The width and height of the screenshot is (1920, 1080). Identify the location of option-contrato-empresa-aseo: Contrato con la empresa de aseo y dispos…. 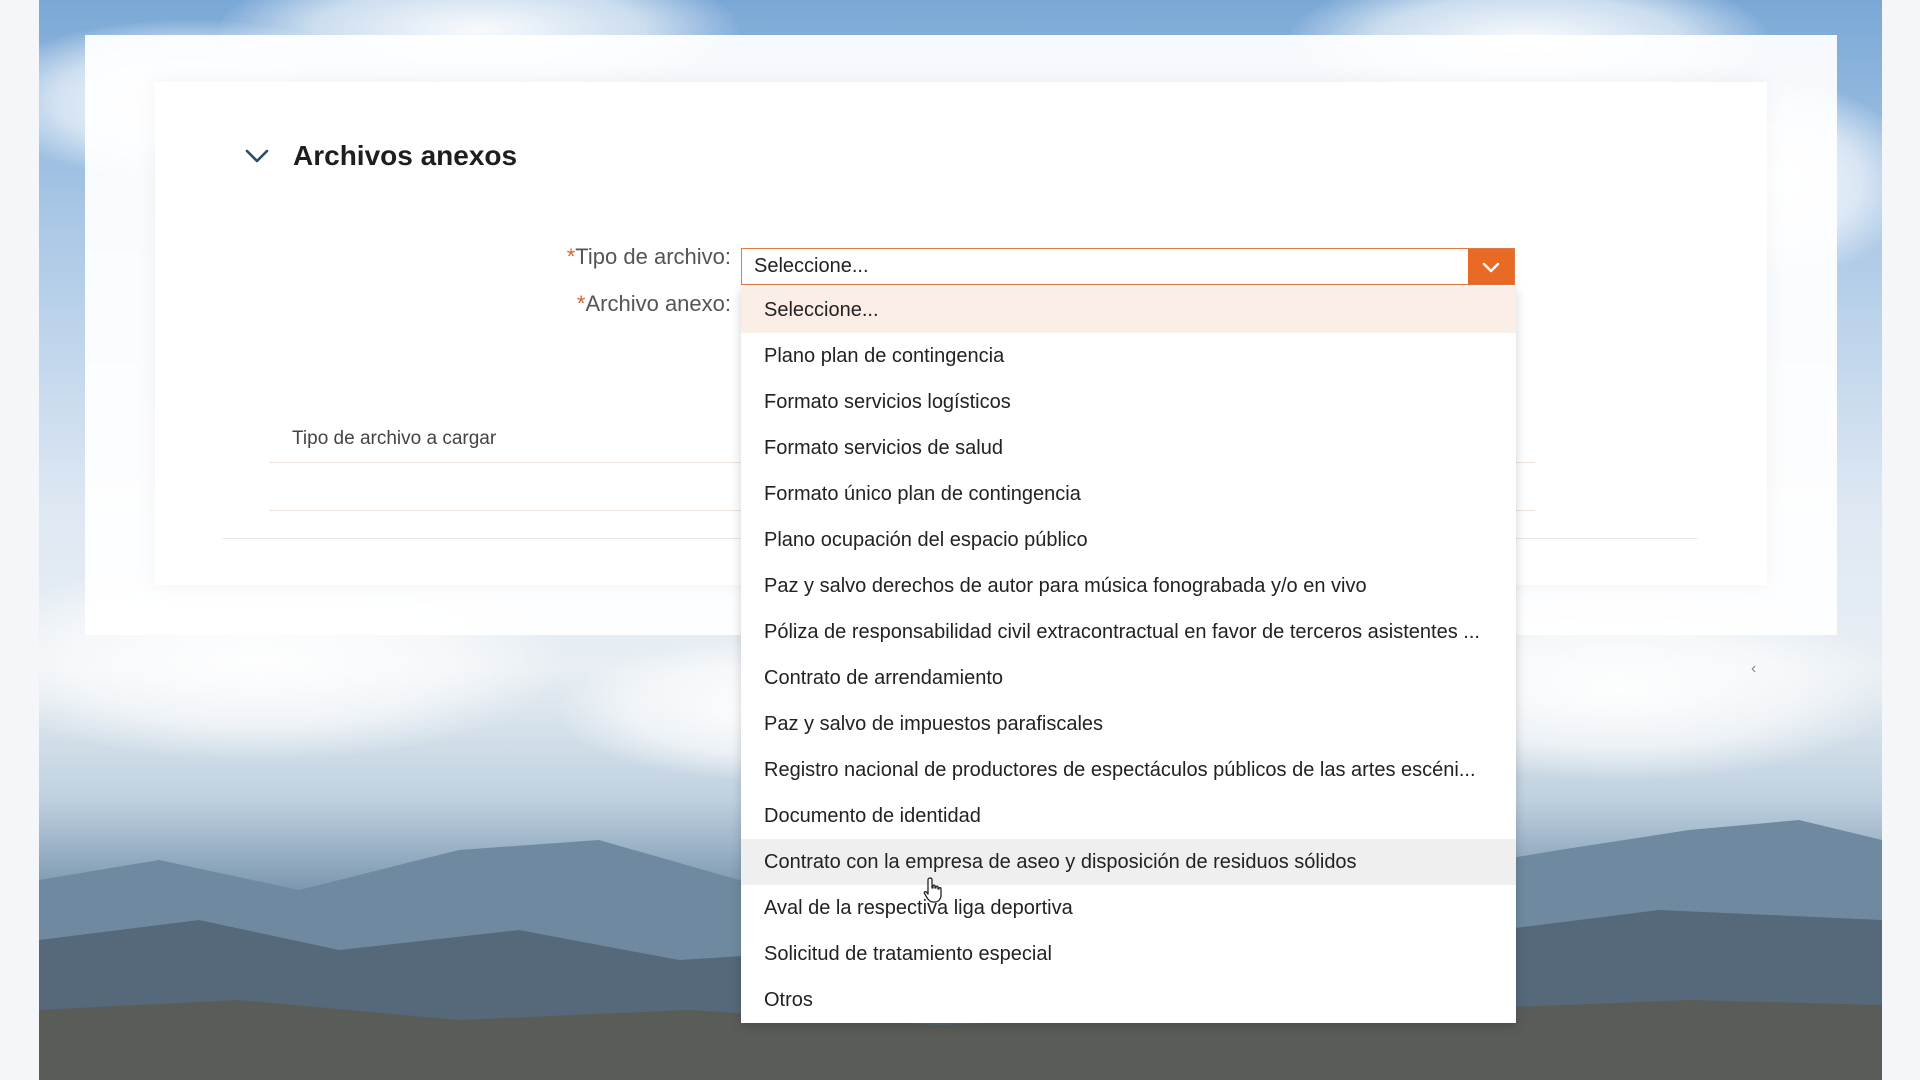
(1128, 862).